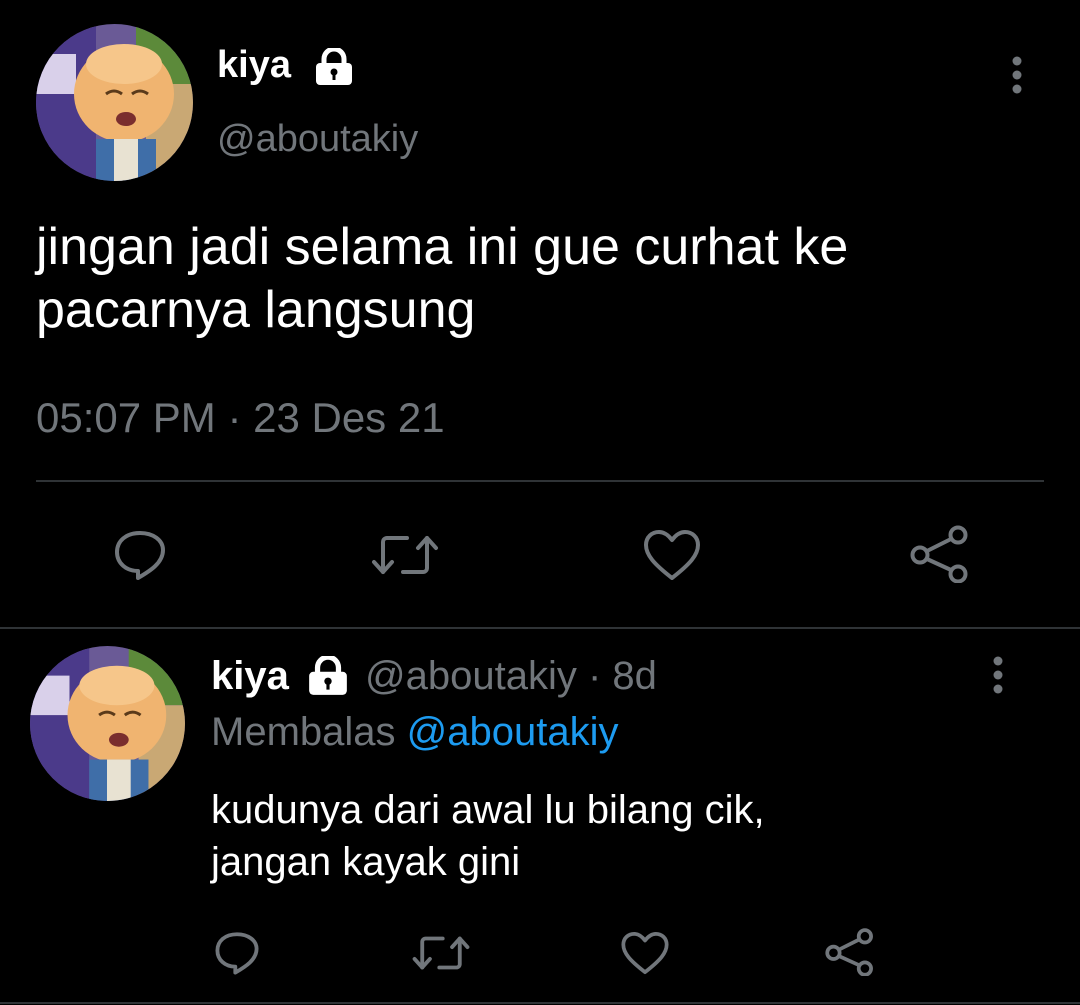 This screenshot has width=1080, height=1005. Describe the element at coordinates (513, 732) in the screenshot. I see `replying-to-link: @aboutakiy` at that location.